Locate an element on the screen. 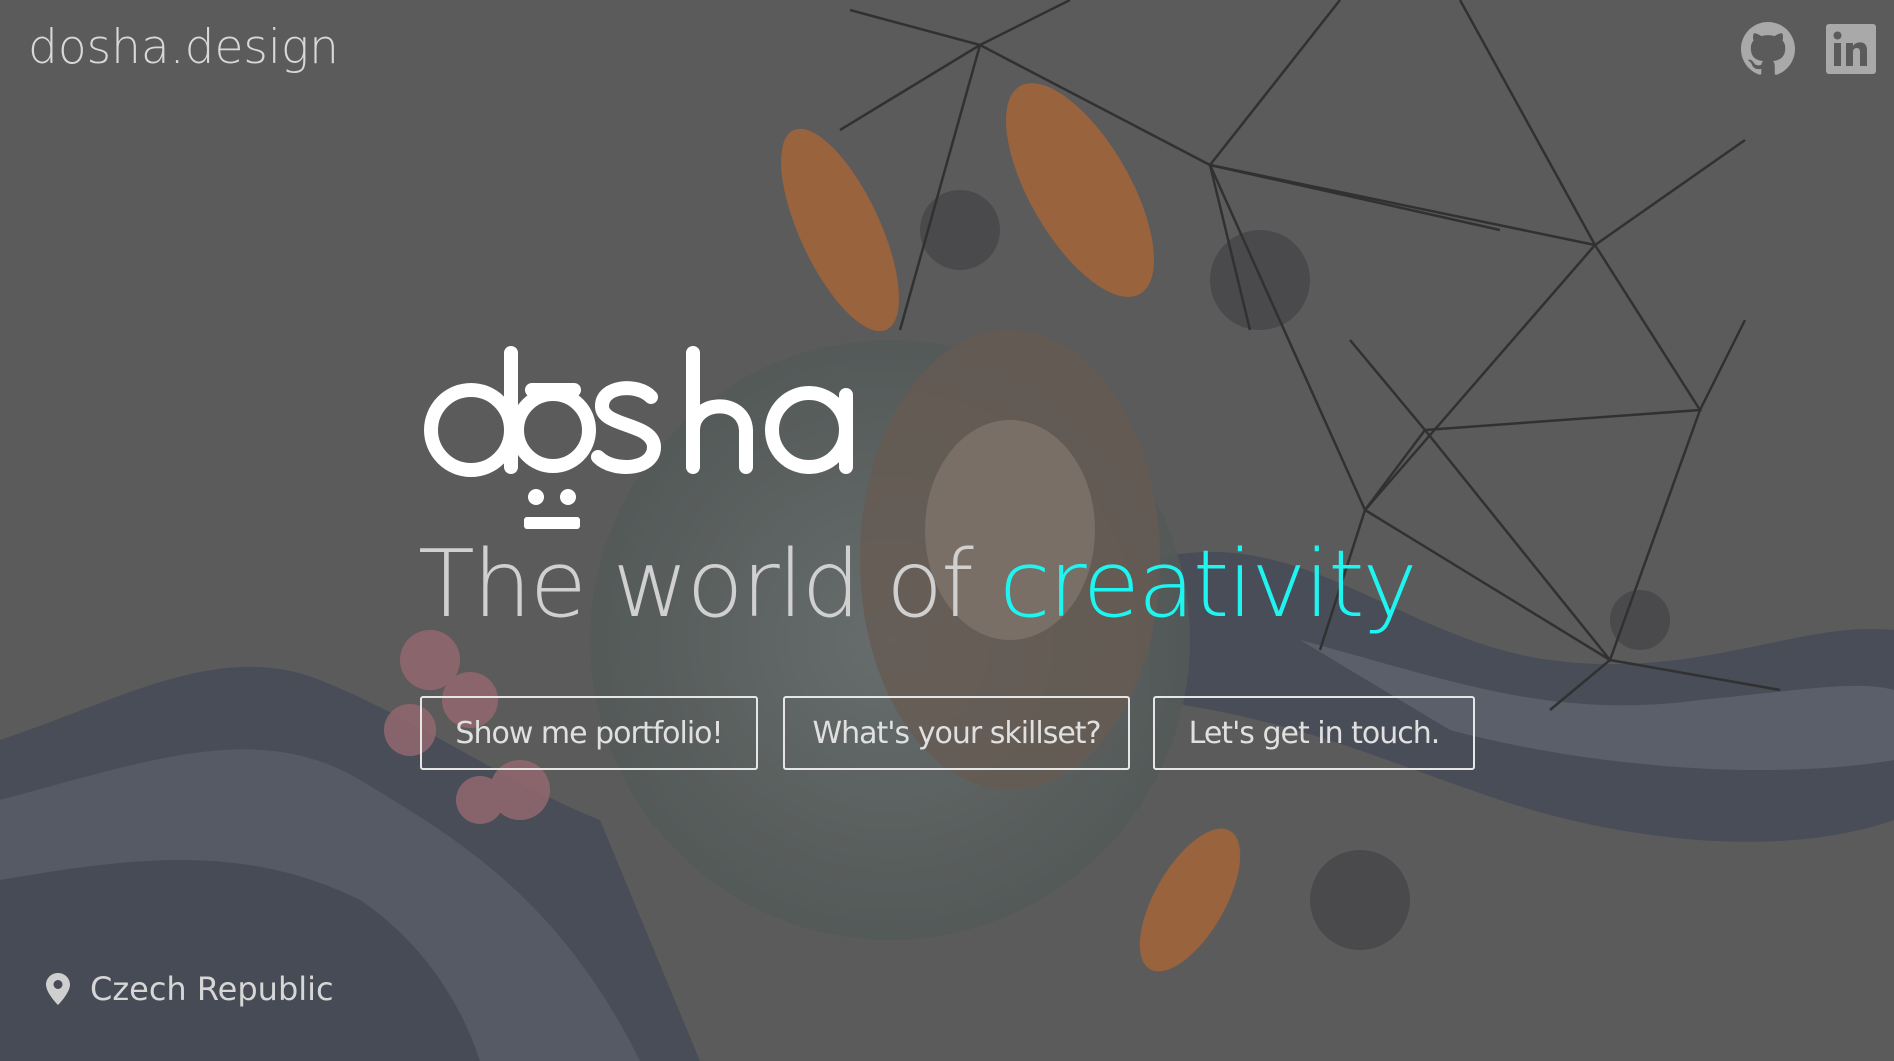  map-pin-icon is located at coordinates (58, 989).